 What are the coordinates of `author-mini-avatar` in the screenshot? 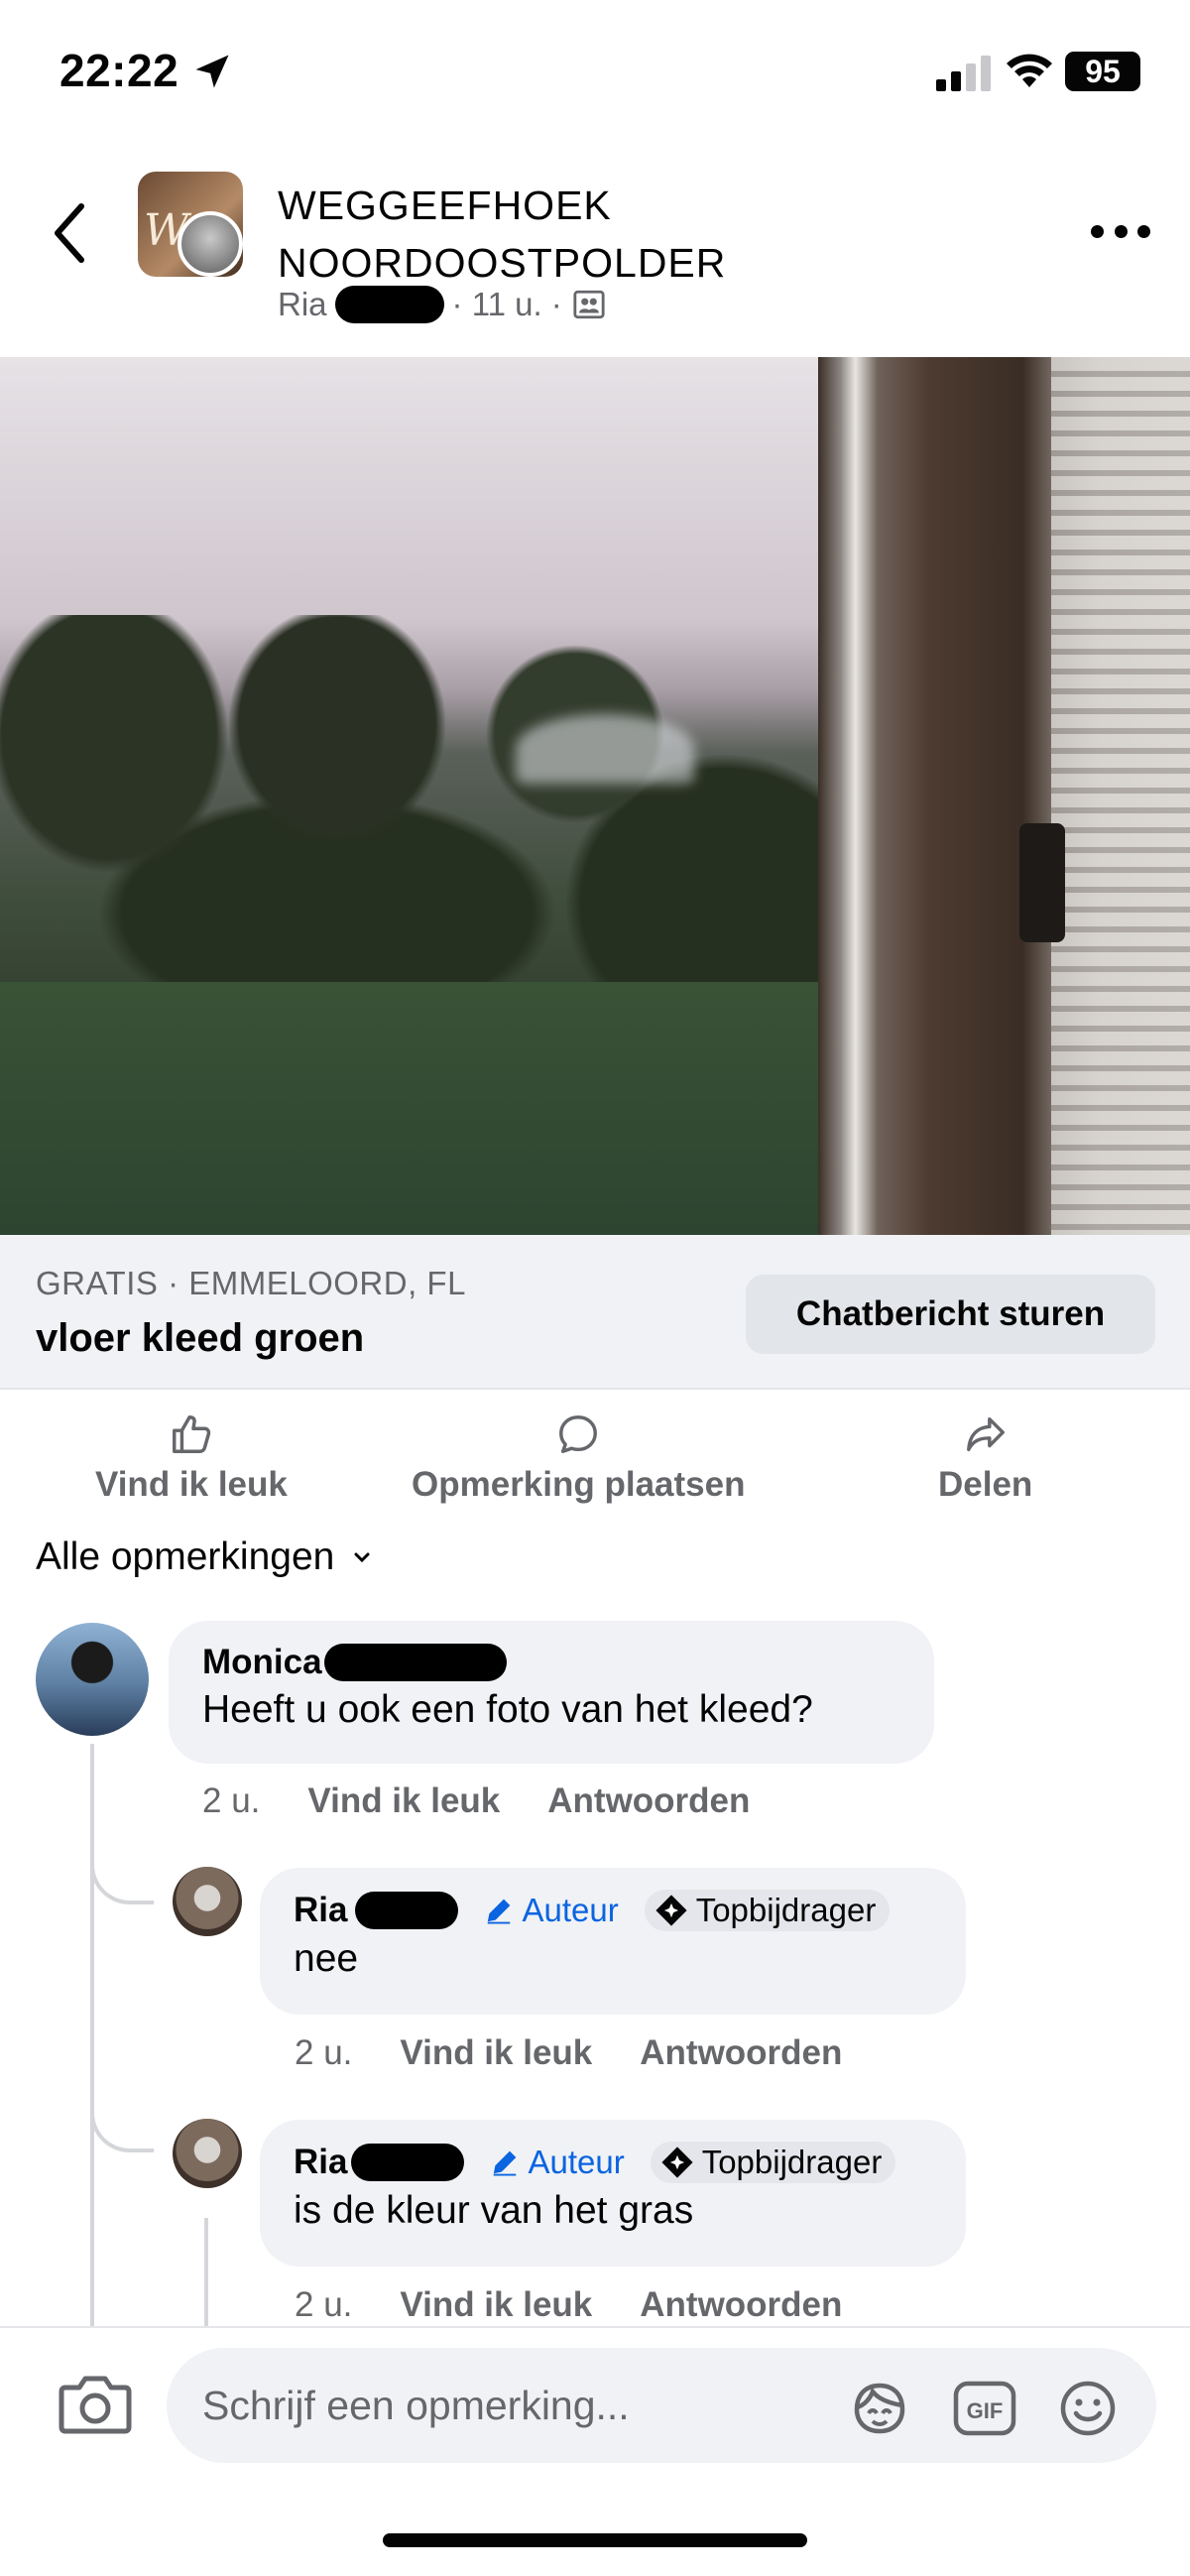 It's located at (210, 244).